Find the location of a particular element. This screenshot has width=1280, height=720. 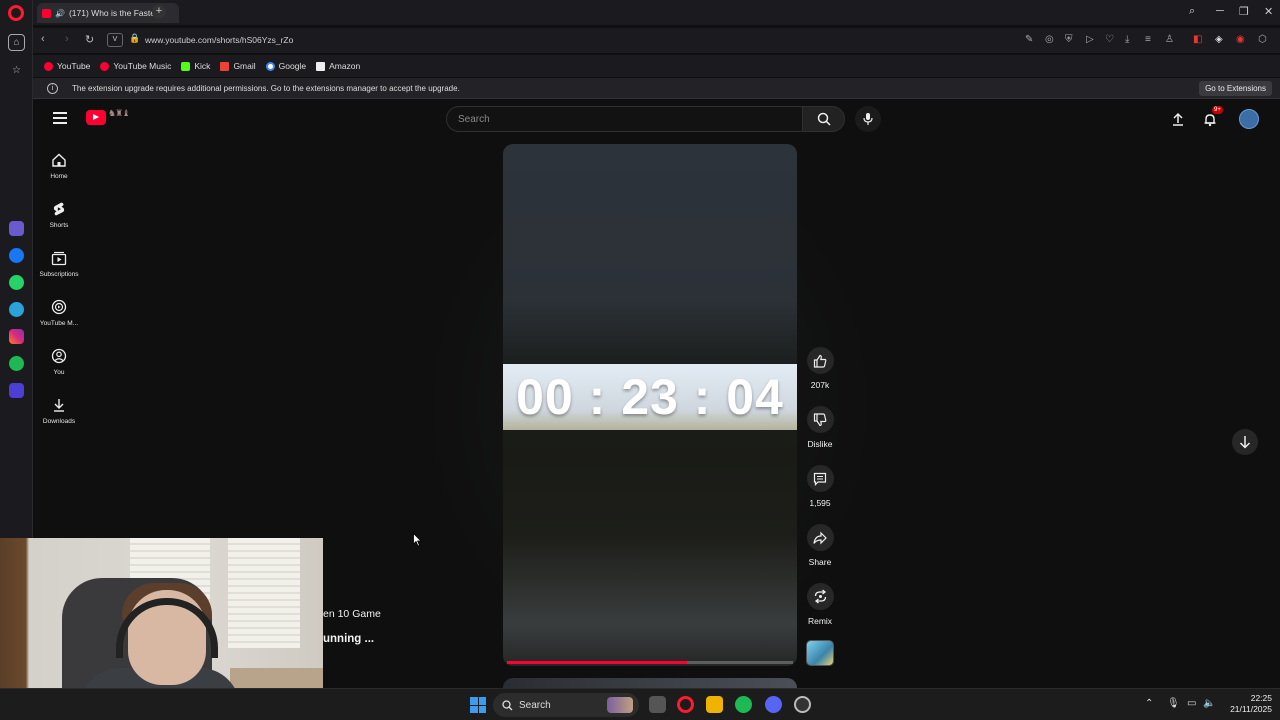

taskbar-search: Search is located at coordinates (566, 705).